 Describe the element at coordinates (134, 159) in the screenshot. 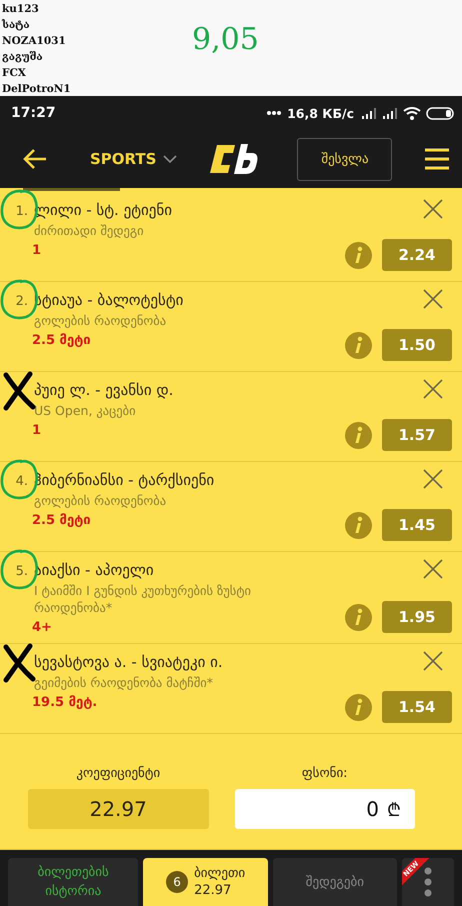

I see `sports-menu: SPORTS` at that location.